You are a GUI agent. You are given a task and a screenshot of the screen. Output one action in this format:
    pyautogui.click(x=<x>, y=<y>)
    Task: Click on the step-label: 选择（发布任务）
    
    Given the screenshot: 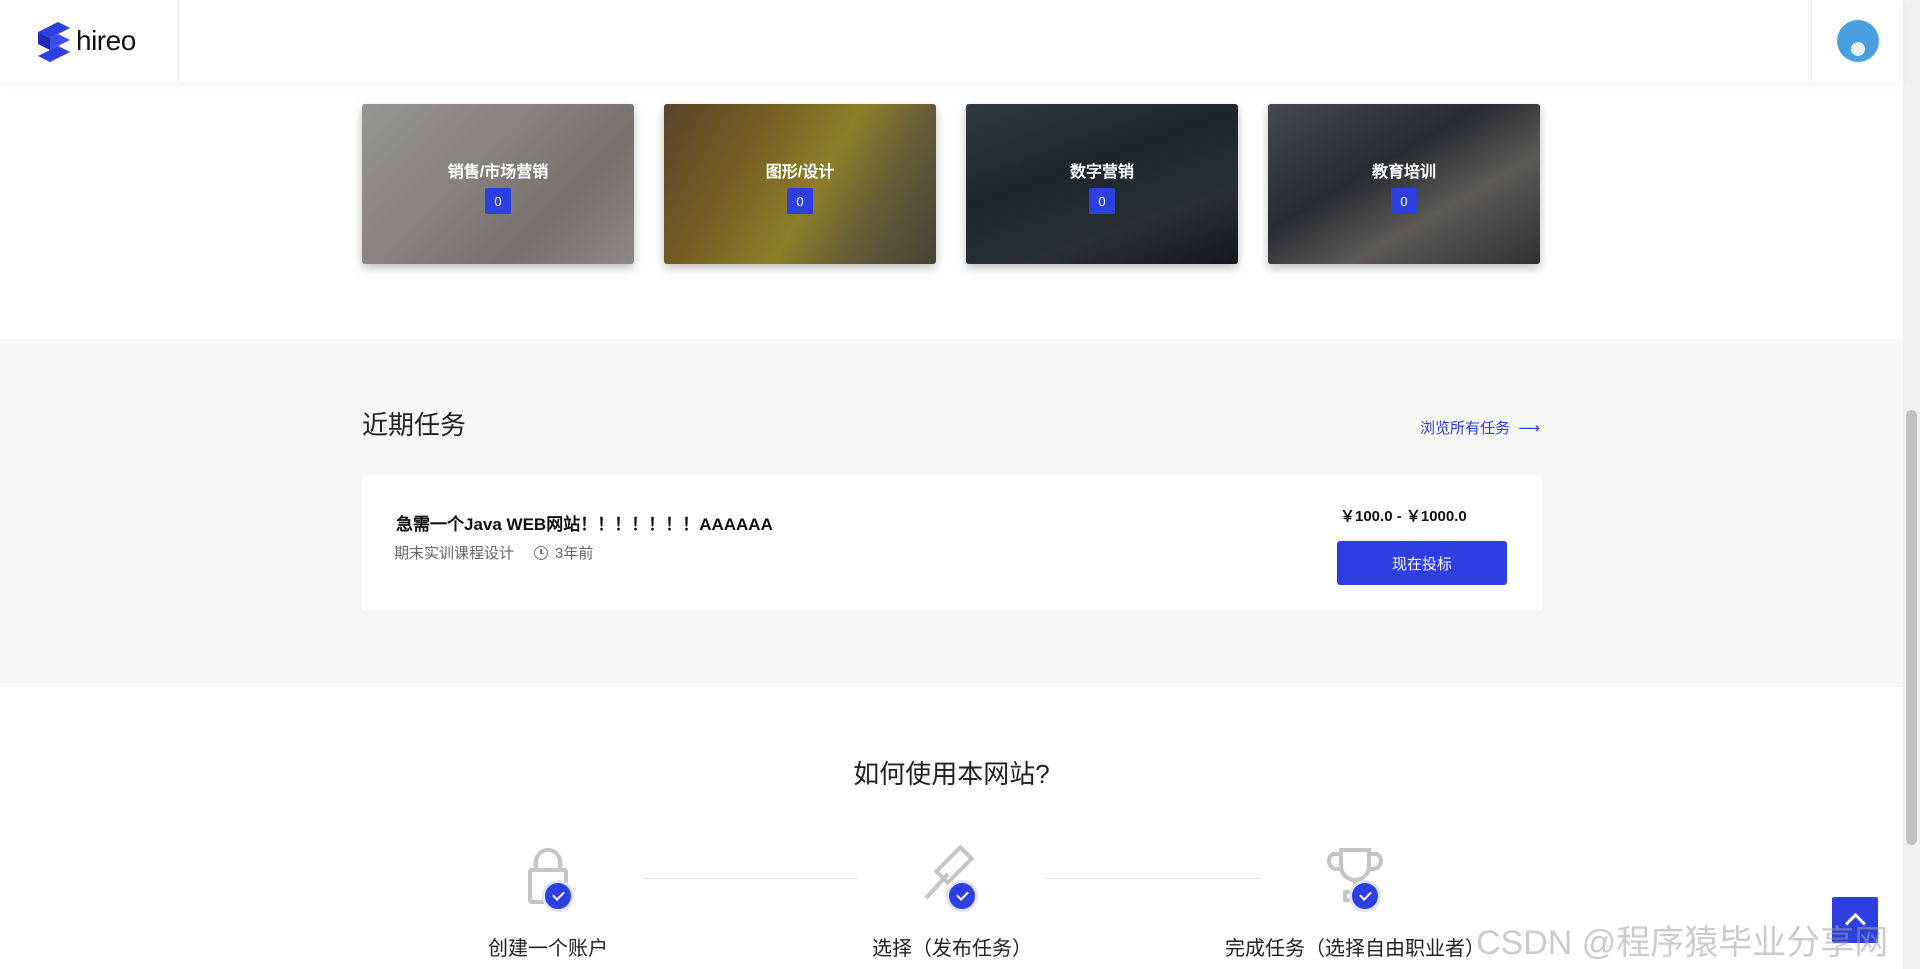 What is the action you would take?
    pyautogui.click(x=952, y=949)
    